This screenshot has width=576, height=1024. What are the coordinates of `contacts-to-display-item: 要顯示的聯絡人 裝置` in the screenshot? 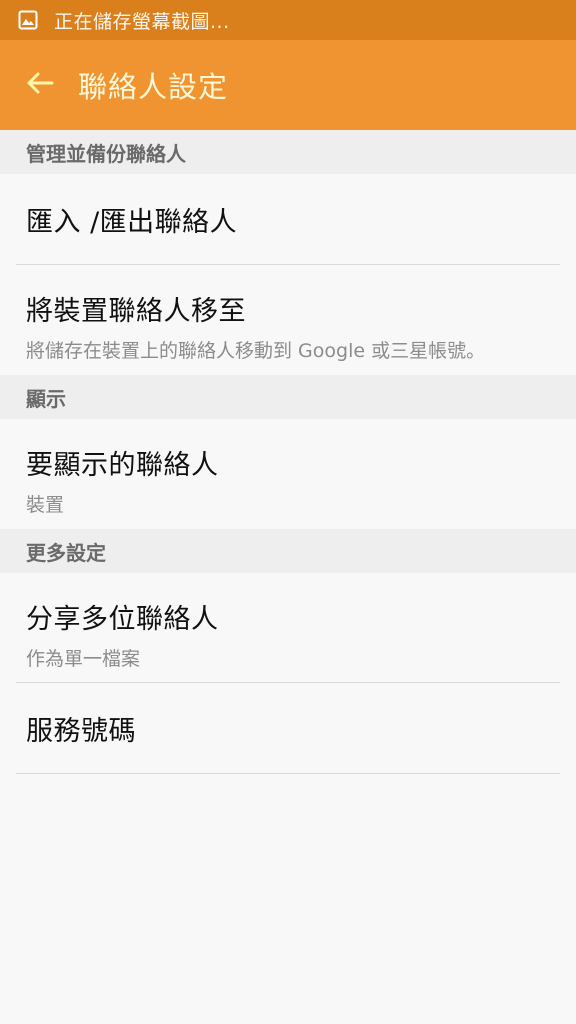 It's located at (288, 474).